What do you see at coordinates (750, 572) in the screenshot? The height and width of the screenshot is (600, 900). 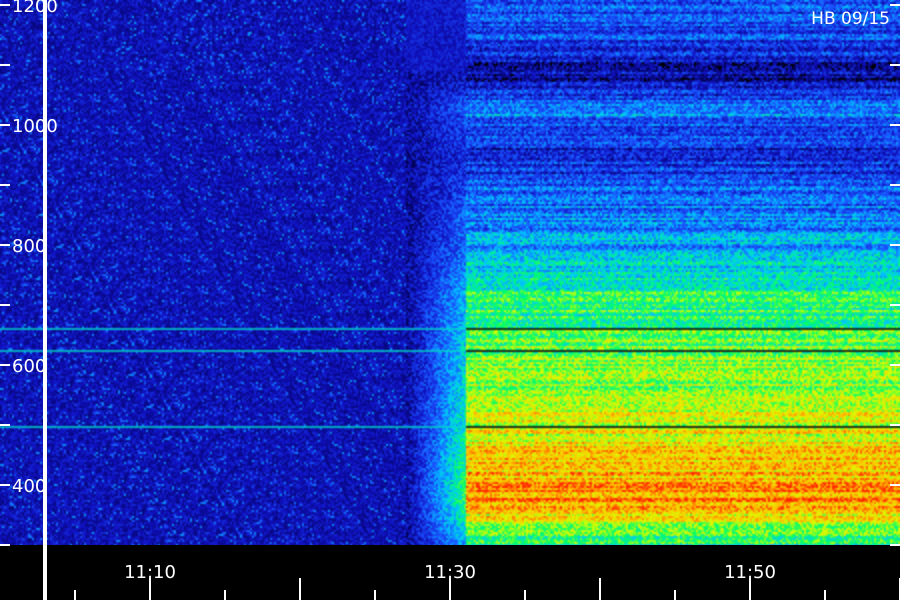 I see `x-tick-label: 11:50` at bounding box center [750, 572].